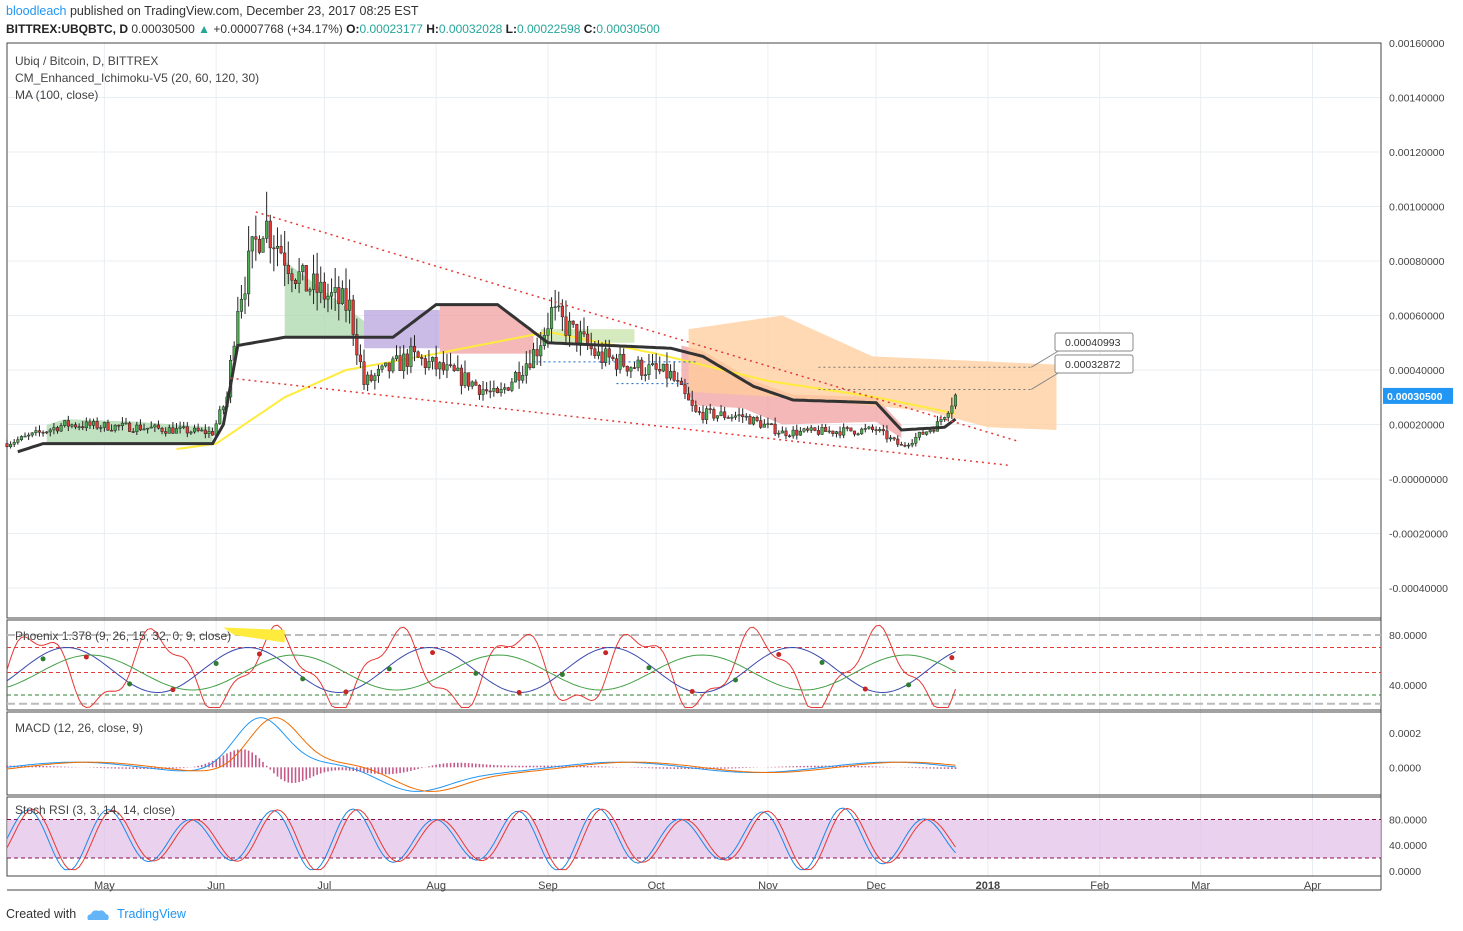 Image resolution: width=1463 pixels, height=931 pixels. Describe the element at coordinates (1405, 734) in the screenshot. I see `macd-tick-label: 0.0002` at that location.